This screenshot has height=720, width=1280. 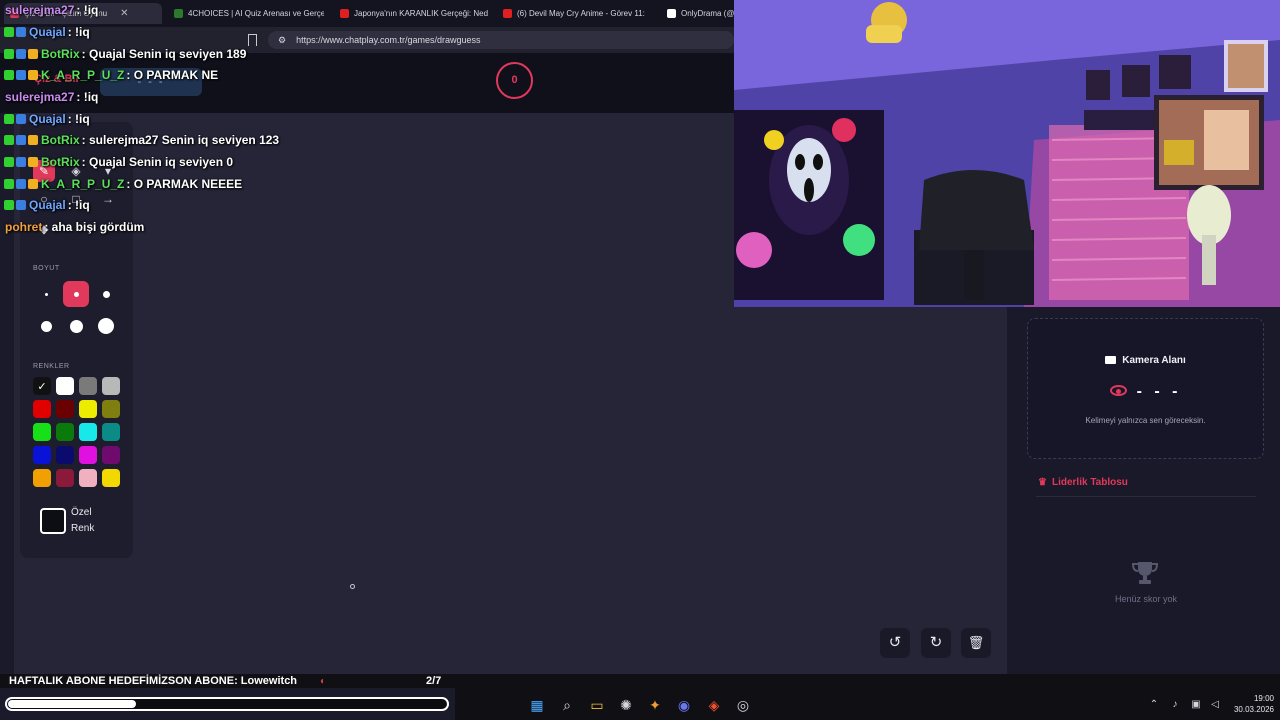 I want to click on chevron-up-icon: ⌃, so click(x=1154, y=705).